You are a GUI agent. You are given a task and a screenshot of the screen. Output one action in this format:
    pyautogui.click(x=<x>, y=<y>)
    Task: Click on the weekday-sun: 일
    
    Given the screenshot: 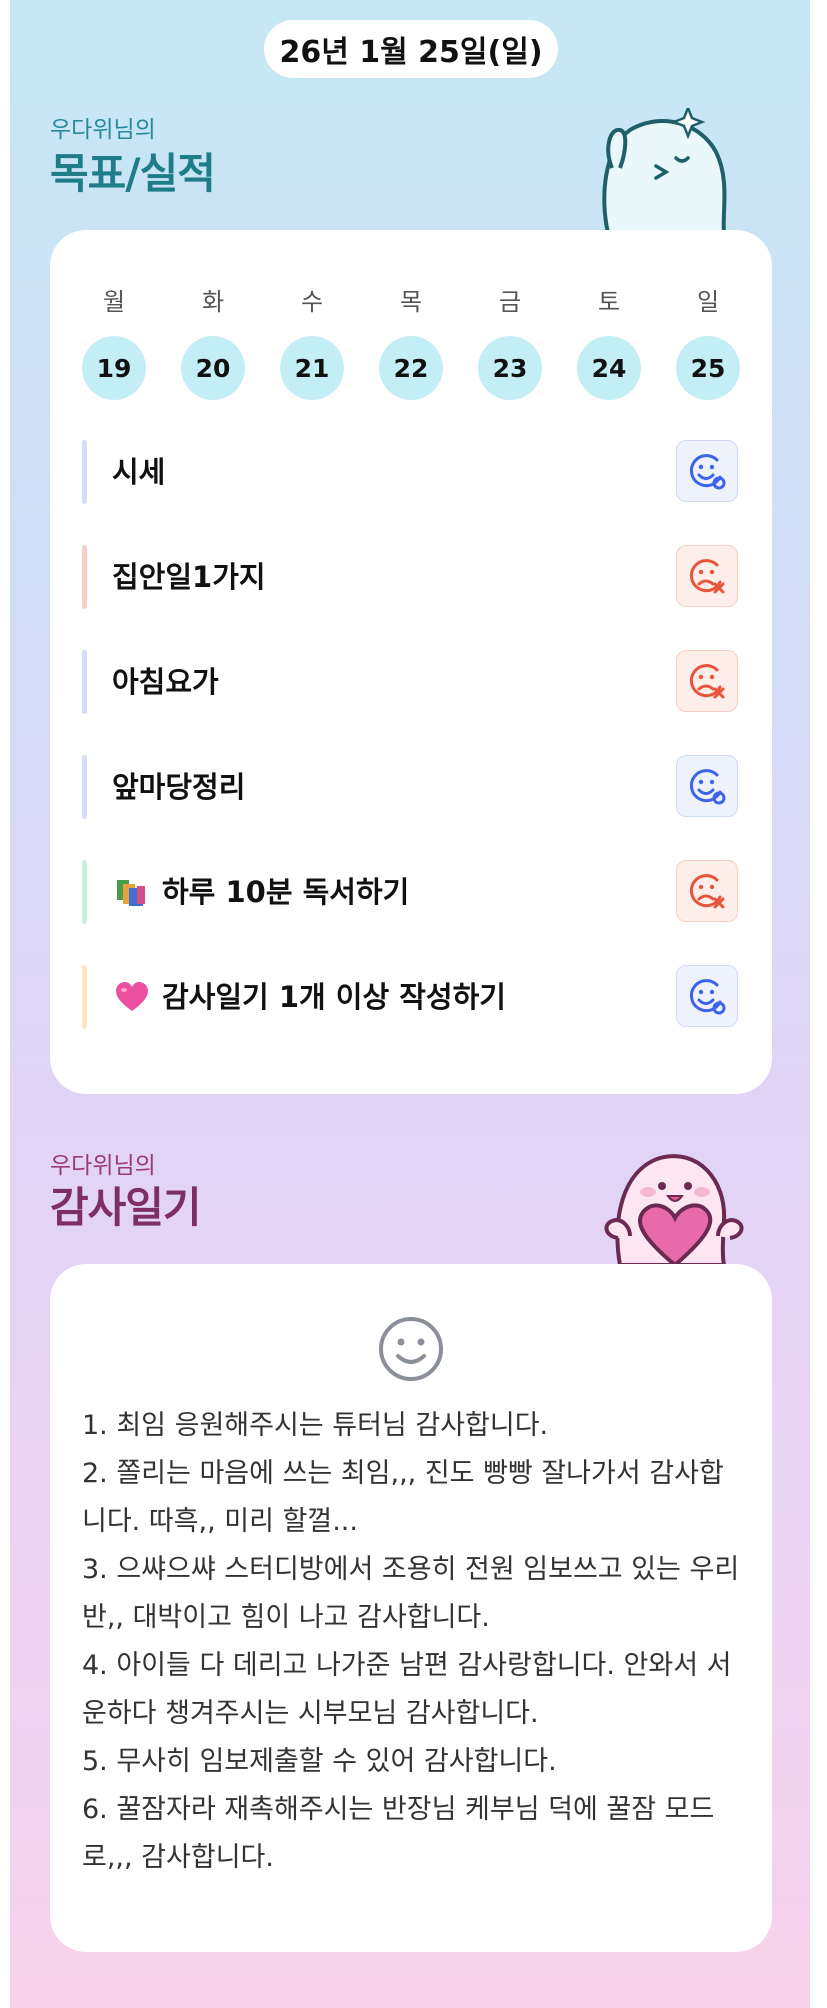 What is the action you would take?
    pyautogui.click(x=708, y=302)
    